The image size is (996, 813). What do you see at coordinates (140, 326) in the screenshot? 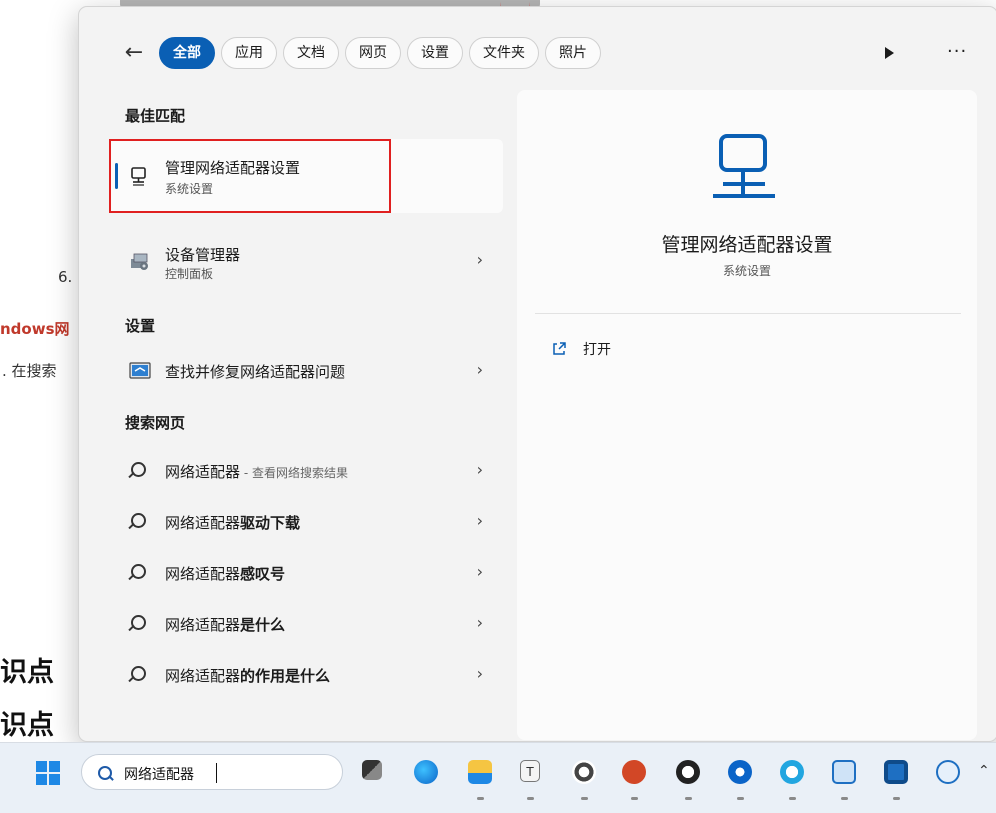
I see `section-settings: 设置` at bounding box center [140, 326].